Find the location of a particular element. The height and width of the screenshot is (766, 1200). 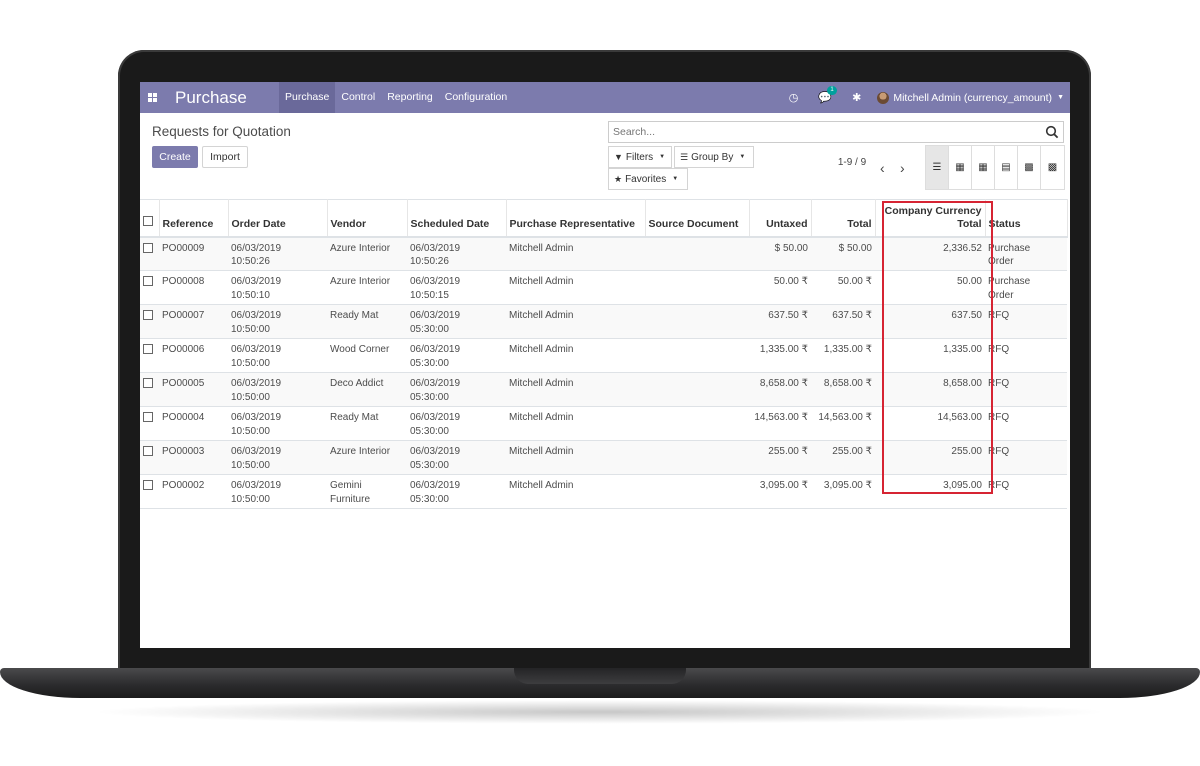

star-icon: ★ is located at coordinates (618, 178).